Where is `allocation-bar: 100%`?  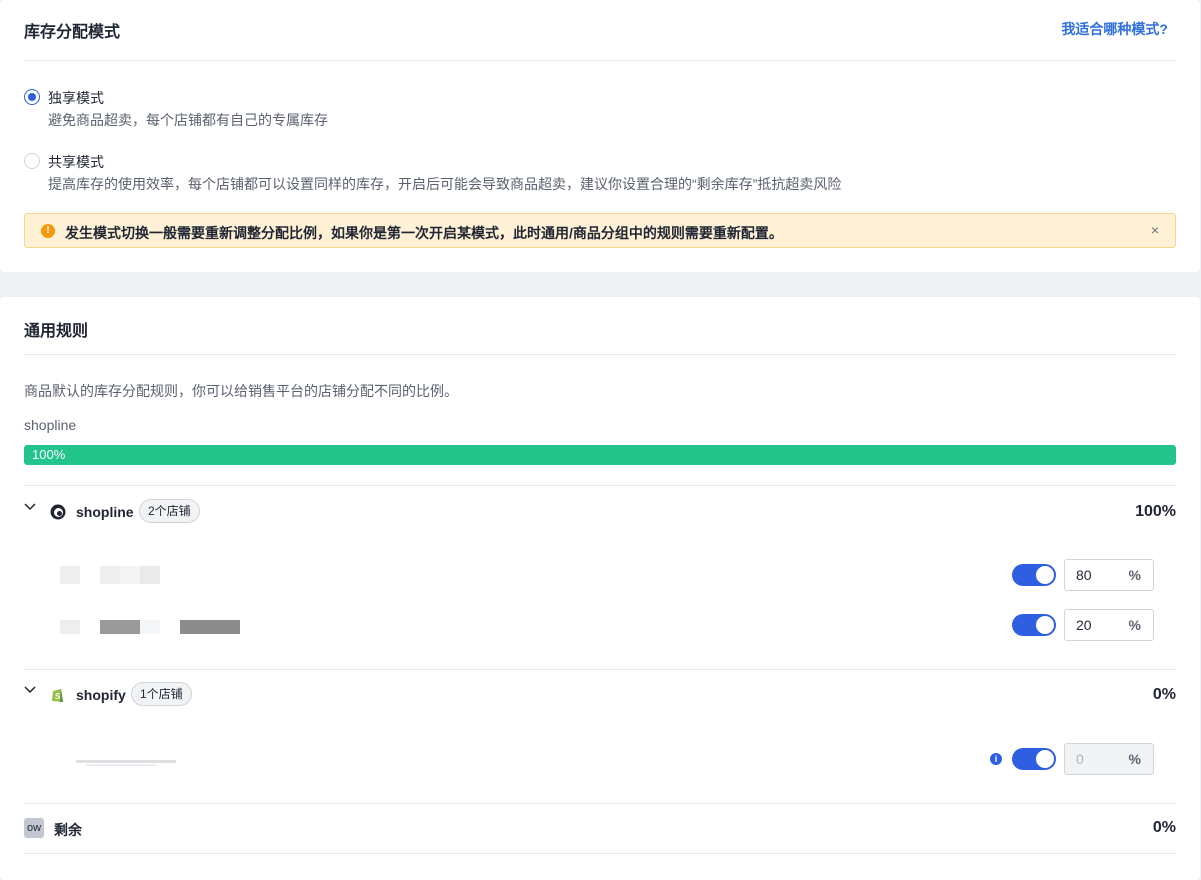
allocation-bar: 100% is located at coordinates (600, 455).